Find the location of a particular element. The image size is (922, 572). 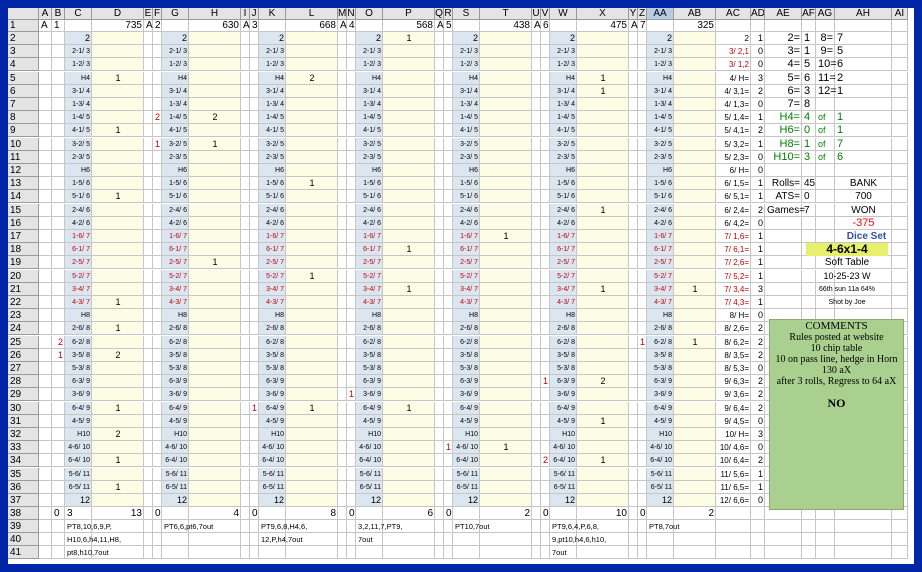

column-header-b: B is located at coordinates (58, 14).